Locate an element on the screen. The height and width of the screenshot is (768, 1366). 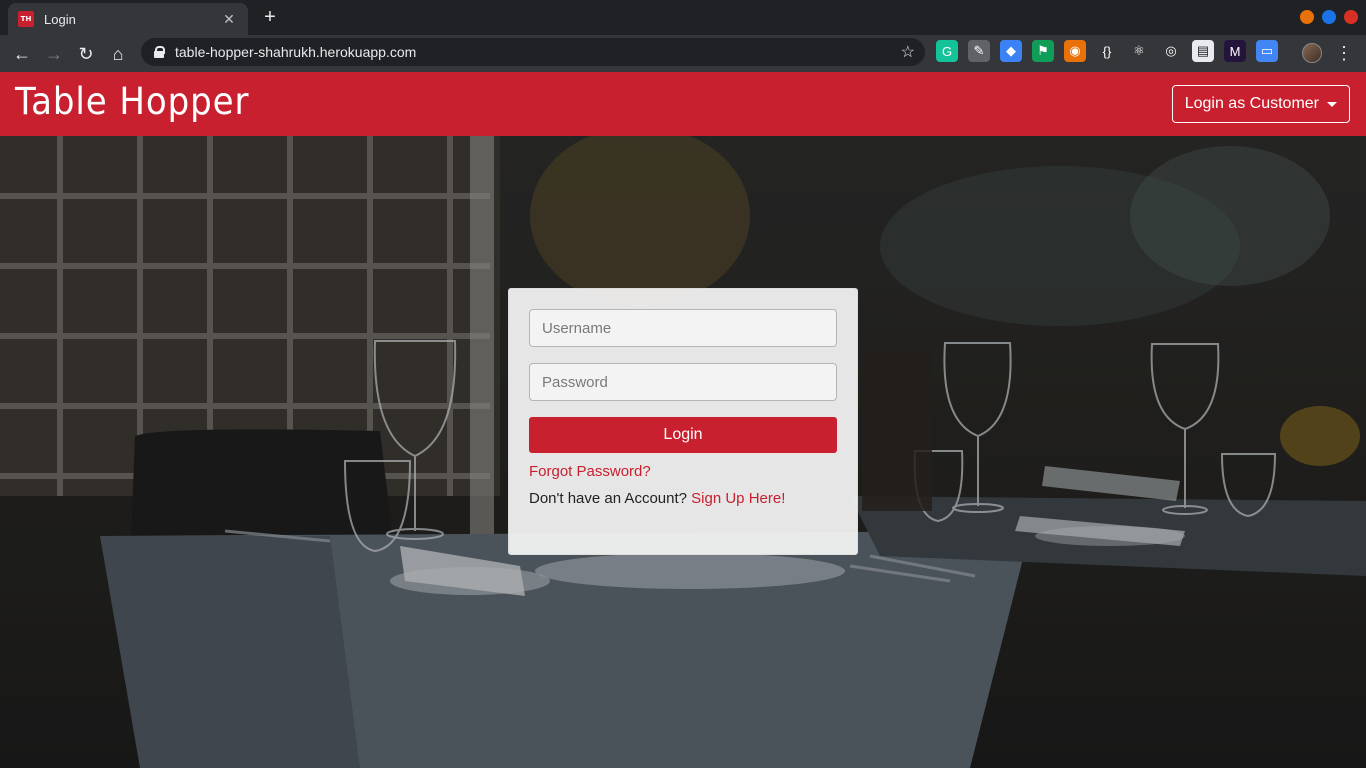
browser-tab: TH Login ✕ is located at coordinates (128, 19).